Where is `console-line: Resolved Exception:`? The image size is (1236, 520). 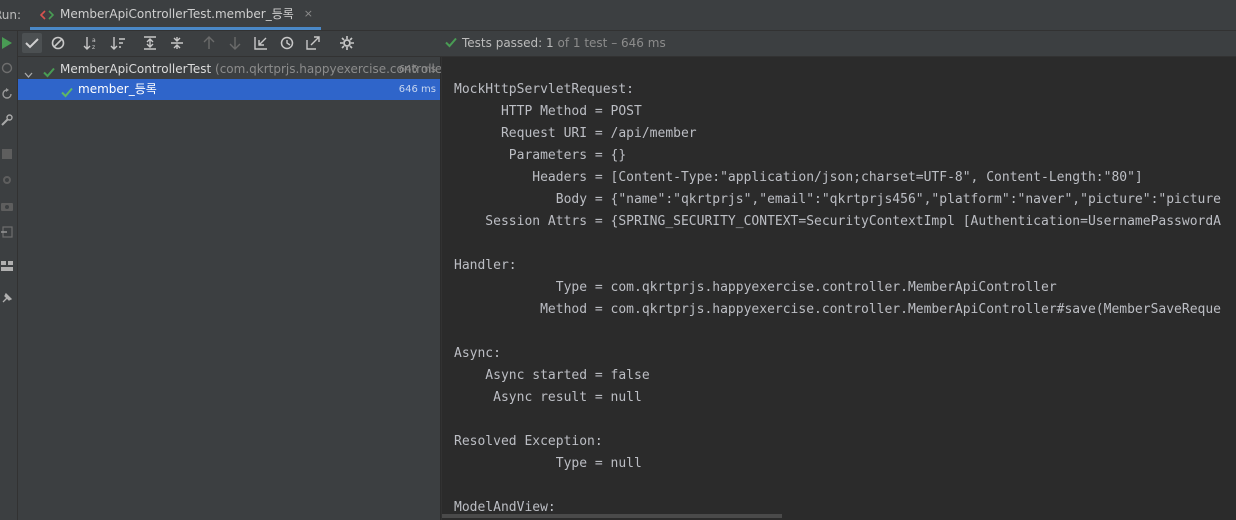
console-line: Resolved Exception: is located at coordinates (528, 441).